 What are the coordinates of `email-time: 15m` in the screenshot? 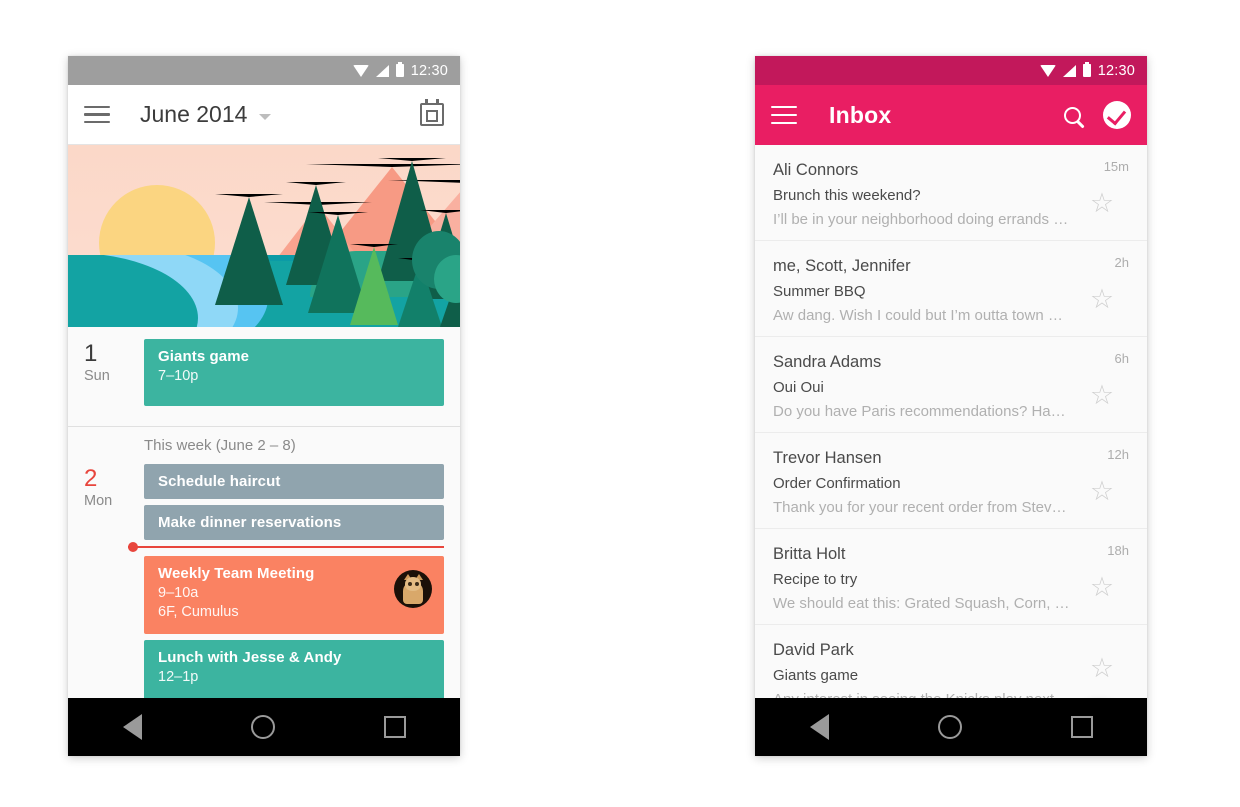 It's located at (1116, 166).